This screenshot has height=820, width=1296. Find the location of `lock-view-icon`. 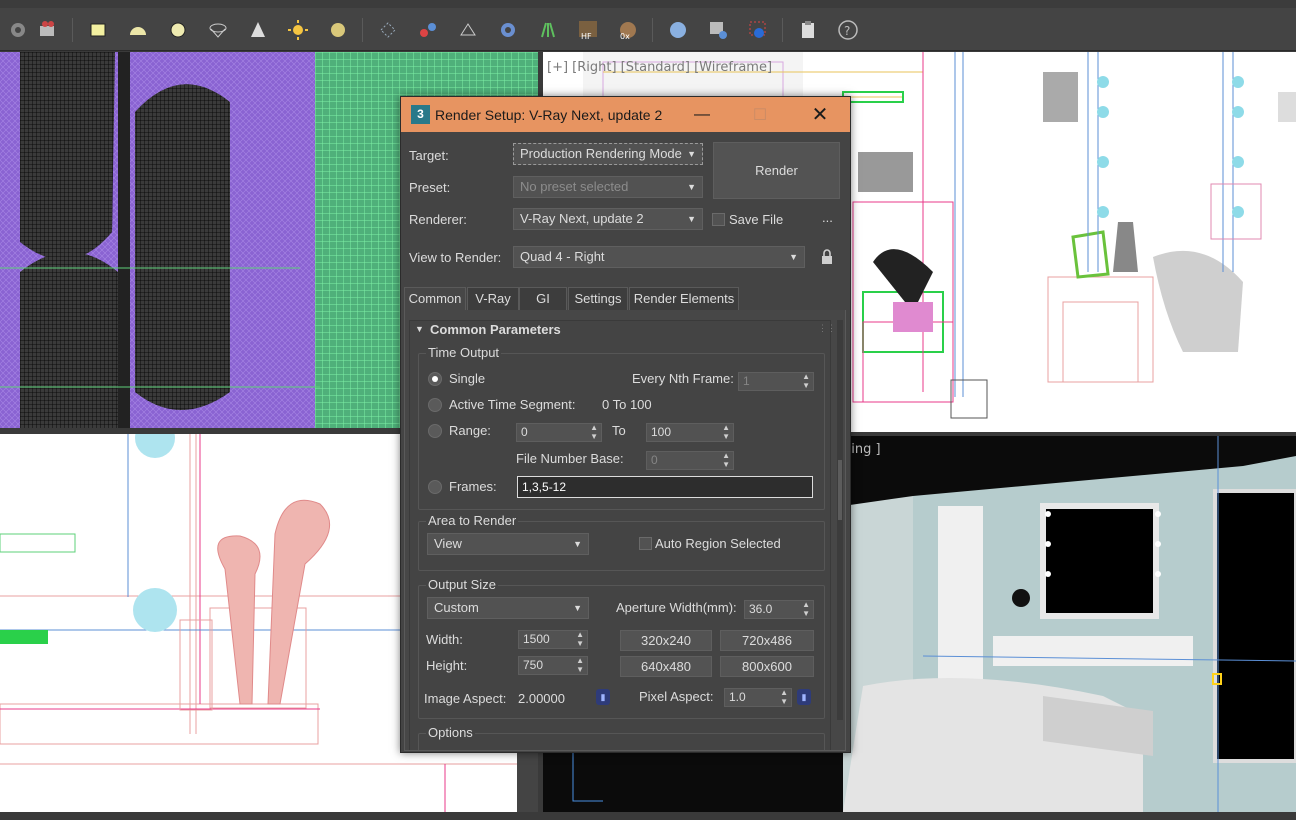

lock-view-icon is located at coordinates (827, 257).